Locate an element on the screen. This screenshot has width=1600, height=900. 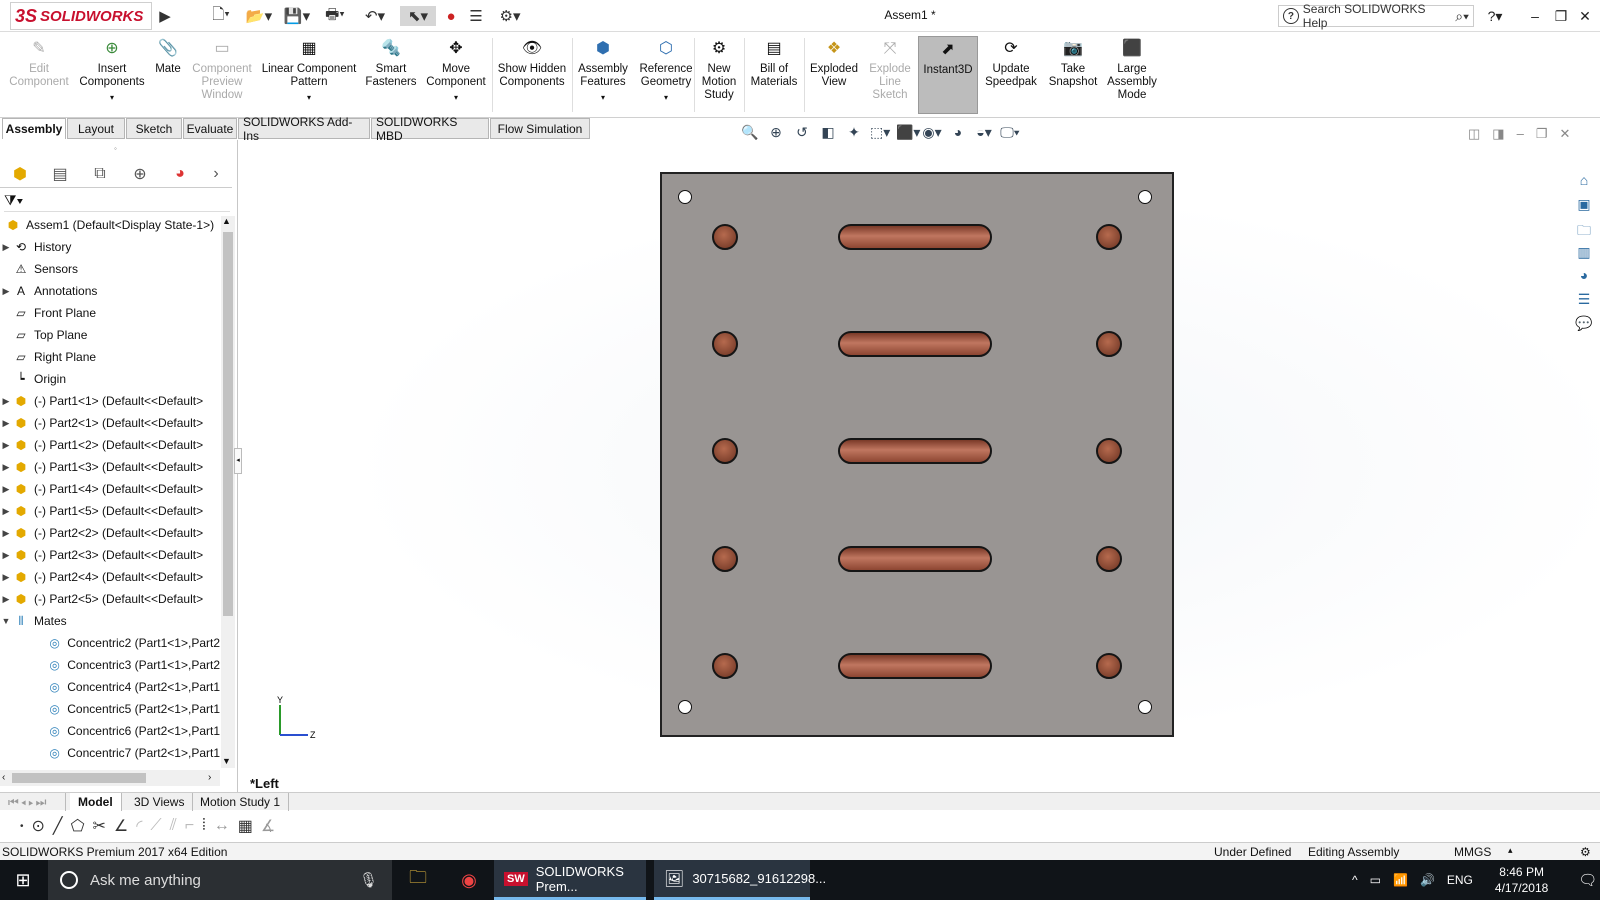
tree-mate-item: ◎ Concentric7 (Part2<1>,Part1 is located at coordinates (110, 753).